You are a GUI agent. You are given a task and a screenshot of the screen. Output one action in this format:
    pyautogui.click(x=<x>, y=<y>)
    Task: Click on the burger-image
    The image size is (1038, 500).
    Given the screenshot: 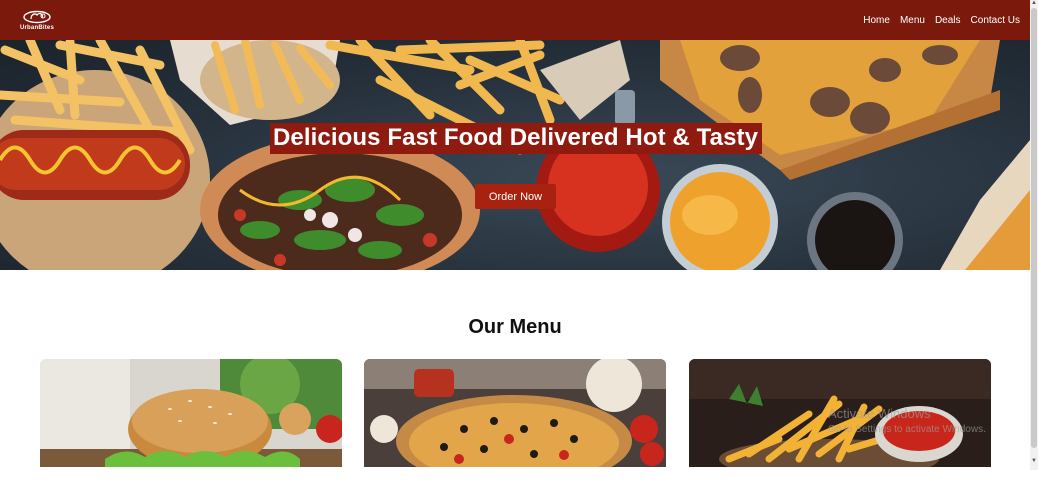 What is the action you would take?
    pyautogui.click(x=191, y=413)
    